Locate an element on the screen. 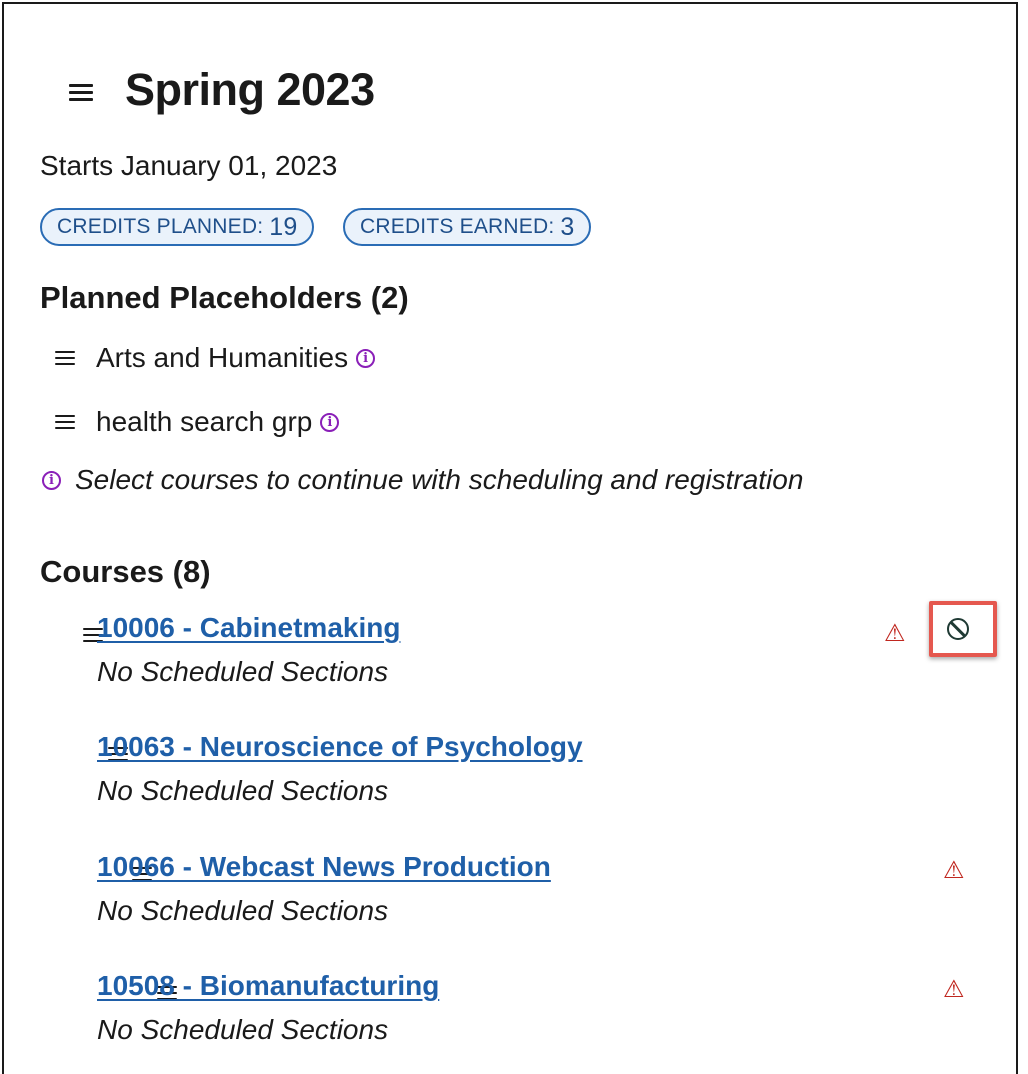 Image resolution: width=1028 pixels, height=1074 pixels. credits-planned-badge: CREDITS PLANNED: 19 is located at coordinates (177, 227).